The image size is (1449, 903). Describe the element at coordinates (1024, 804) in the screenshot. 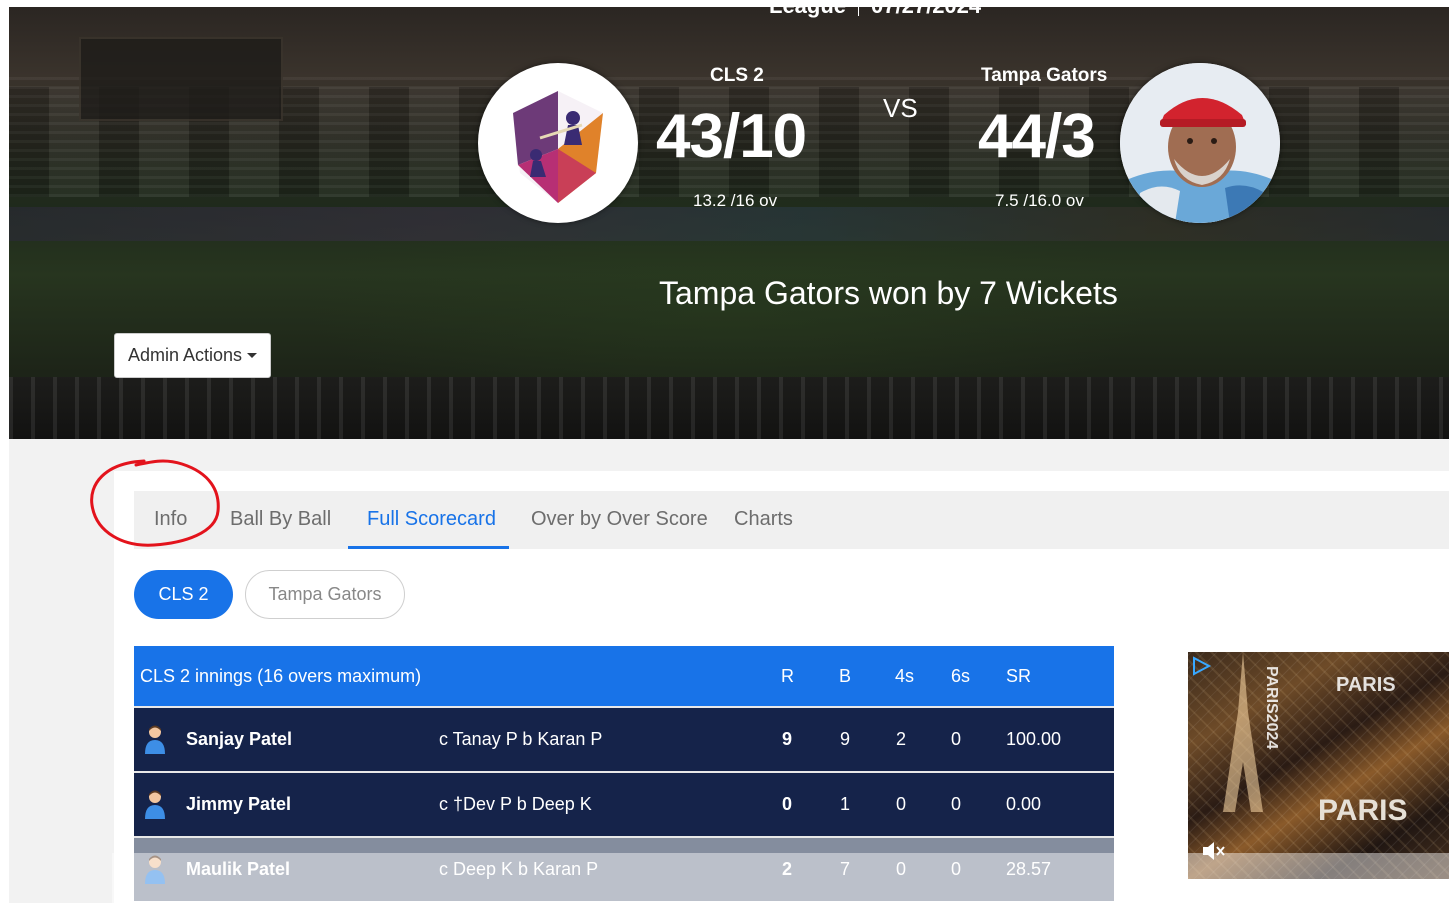

I see `strike-rate: 0.00` at that location.